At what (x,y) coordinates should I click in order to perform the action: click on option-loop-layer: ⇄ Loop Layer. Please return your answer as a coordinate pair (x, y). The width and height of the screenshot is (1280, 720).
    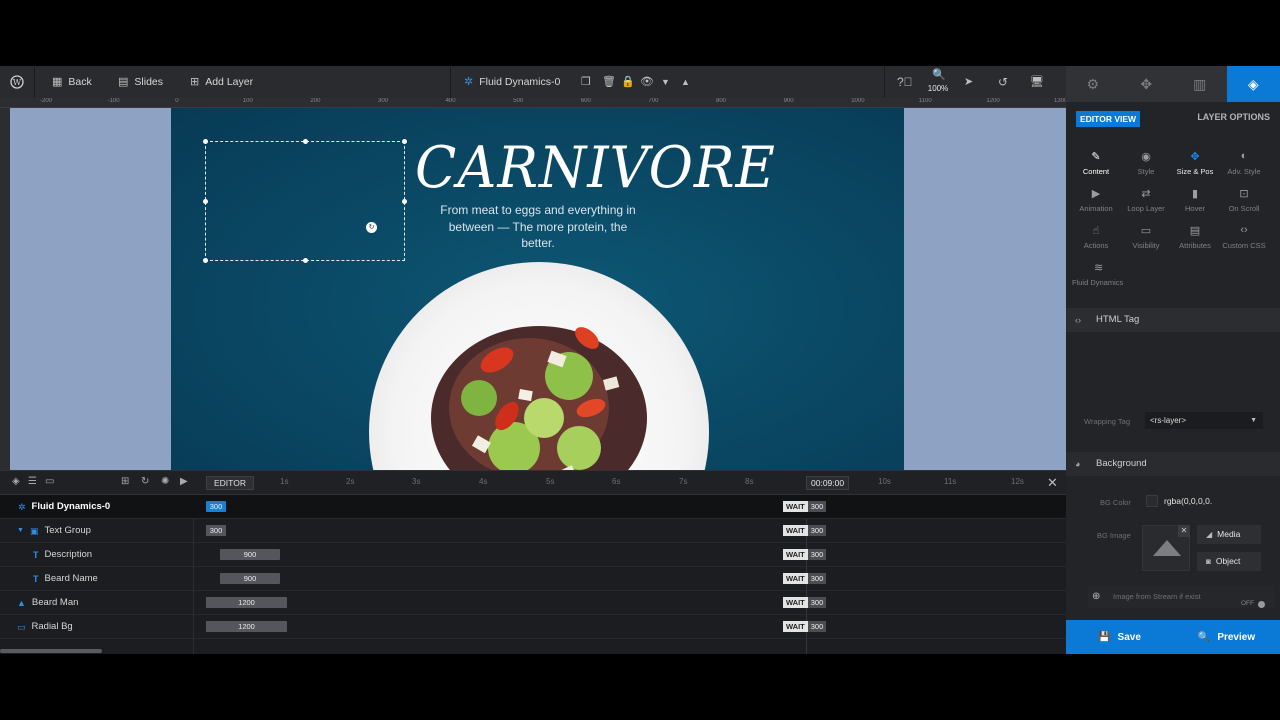
    Looking at the image, I should click on (1146, 200).